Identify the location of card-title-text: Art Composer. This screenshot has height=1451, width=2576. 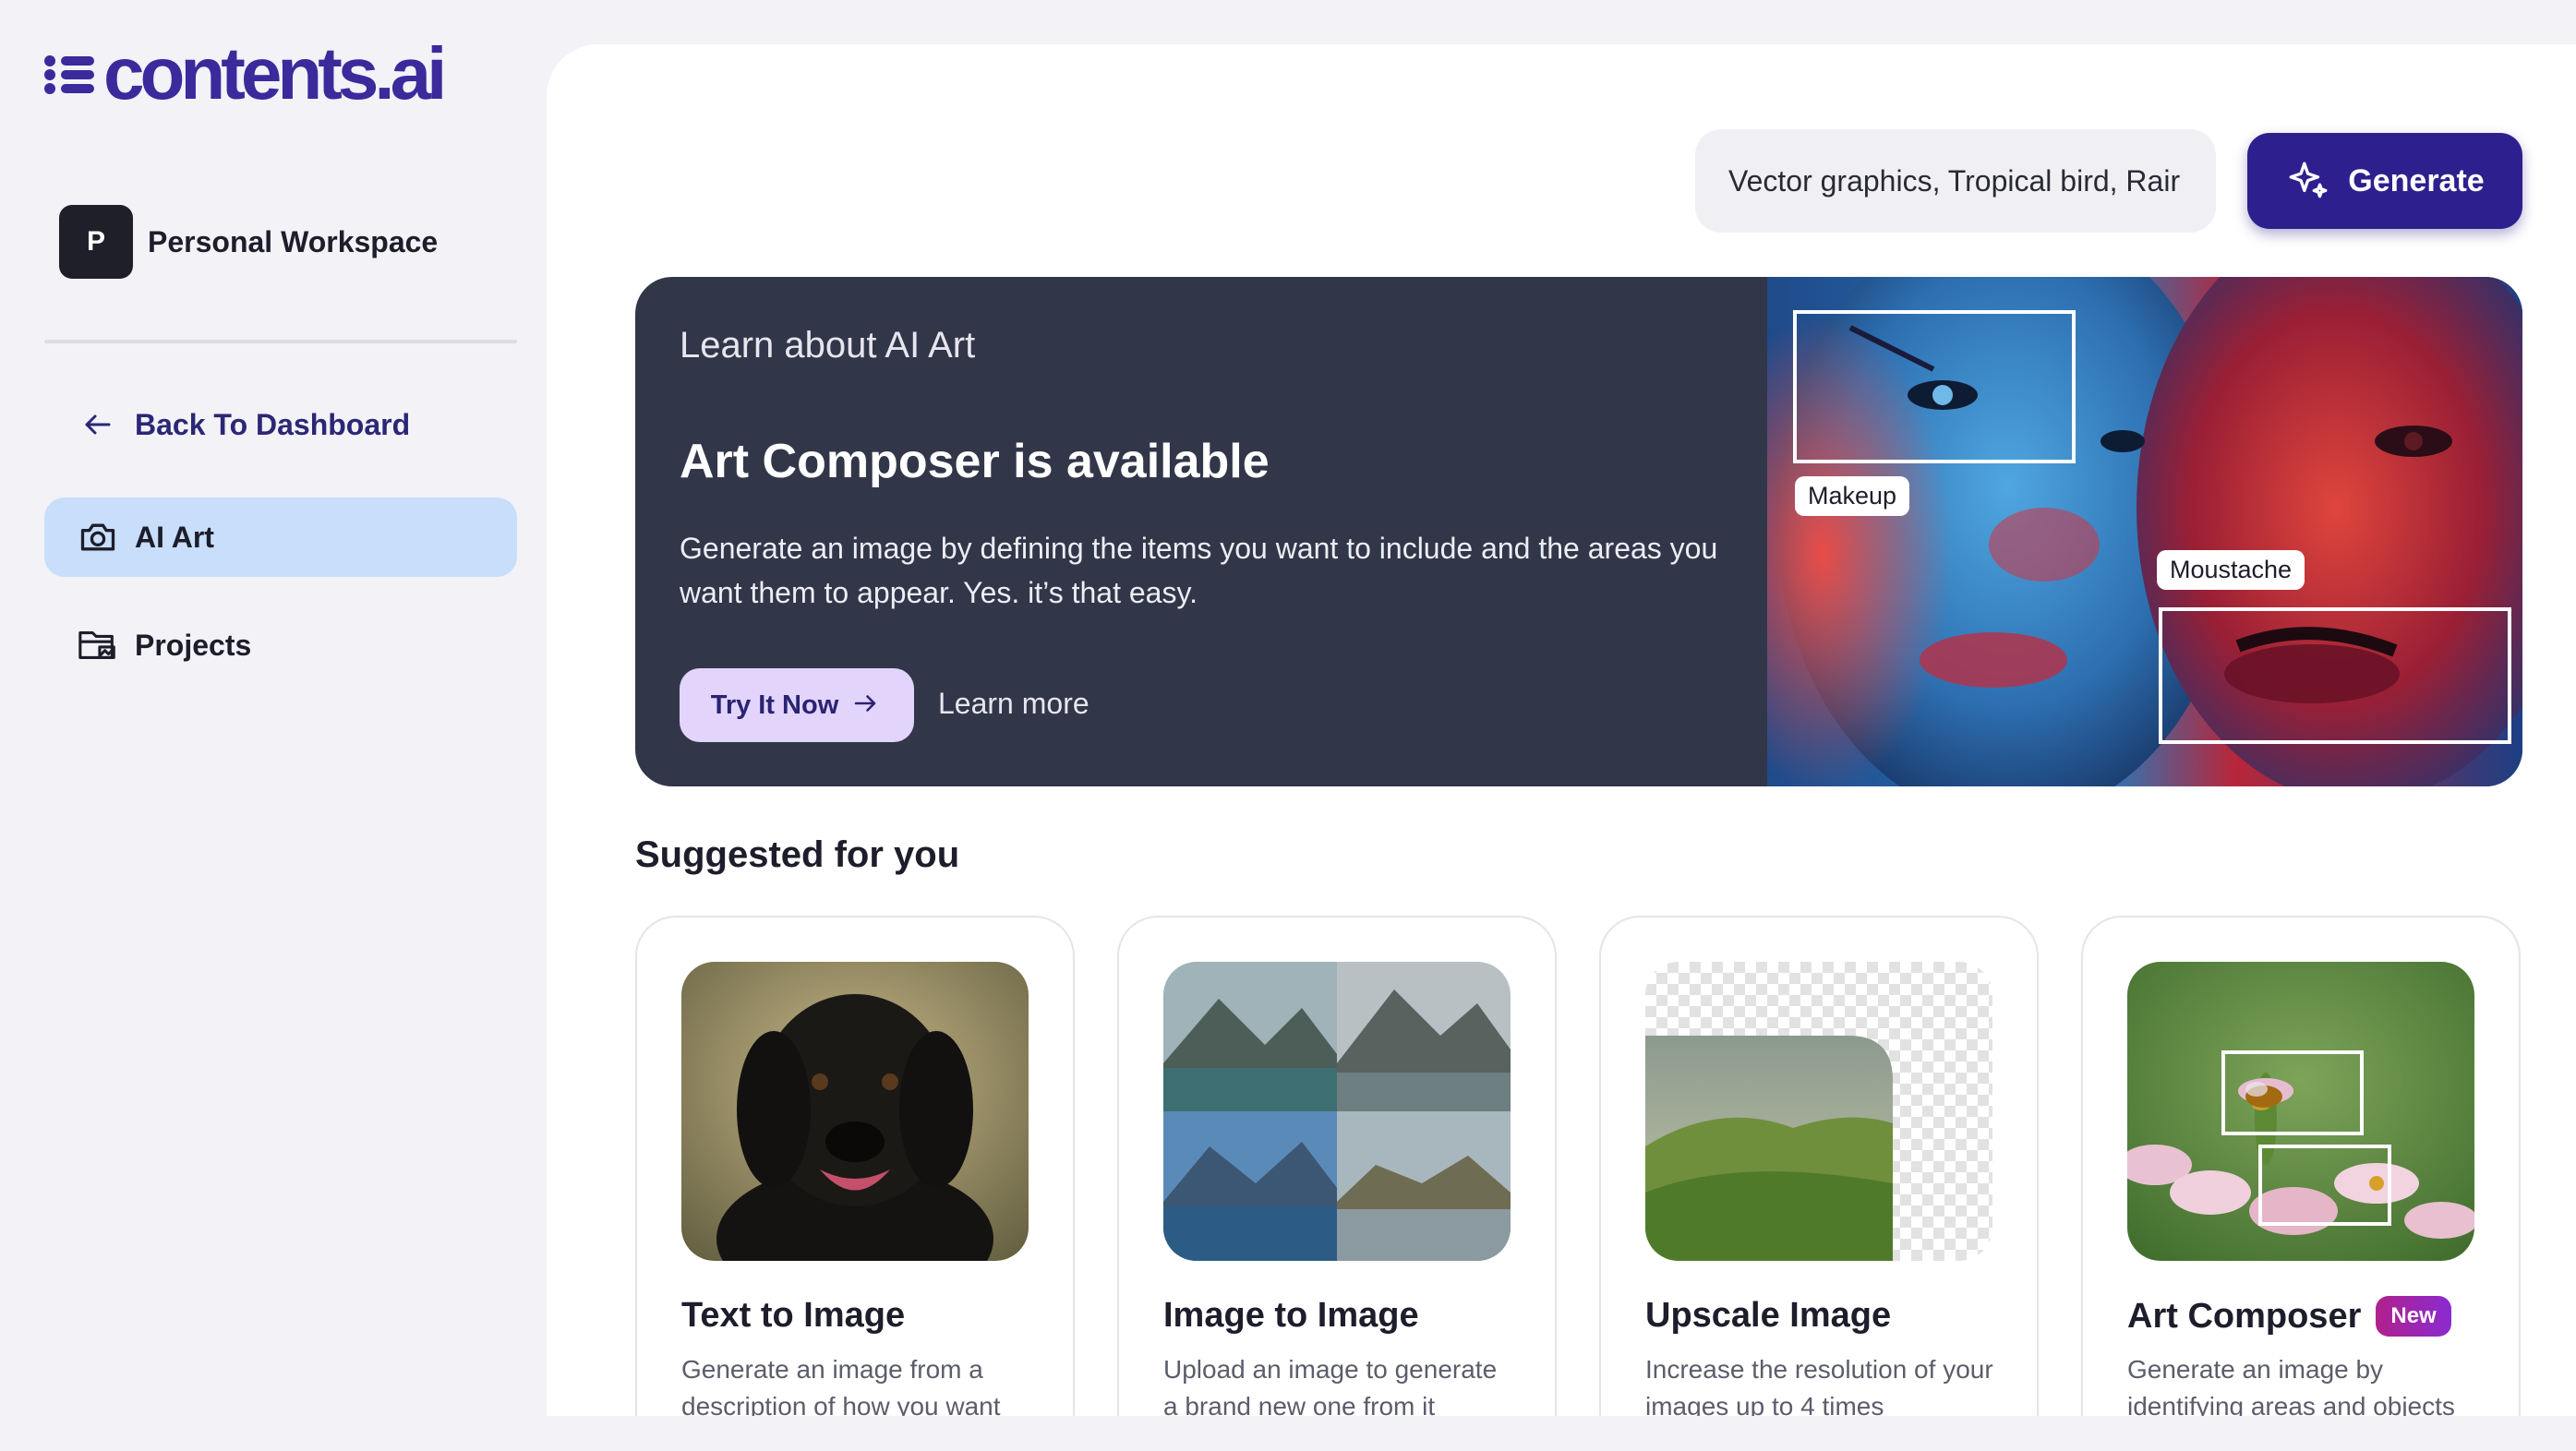
(2244, 1316).